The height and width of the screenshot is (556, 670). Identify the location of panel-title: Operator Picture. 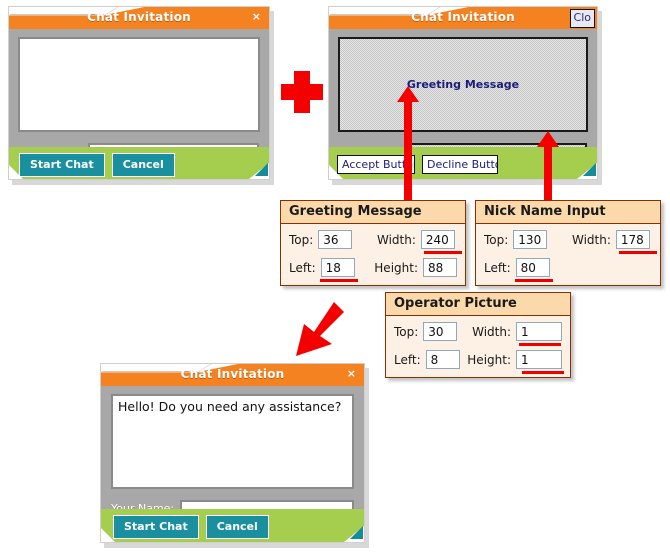
(478, 304).